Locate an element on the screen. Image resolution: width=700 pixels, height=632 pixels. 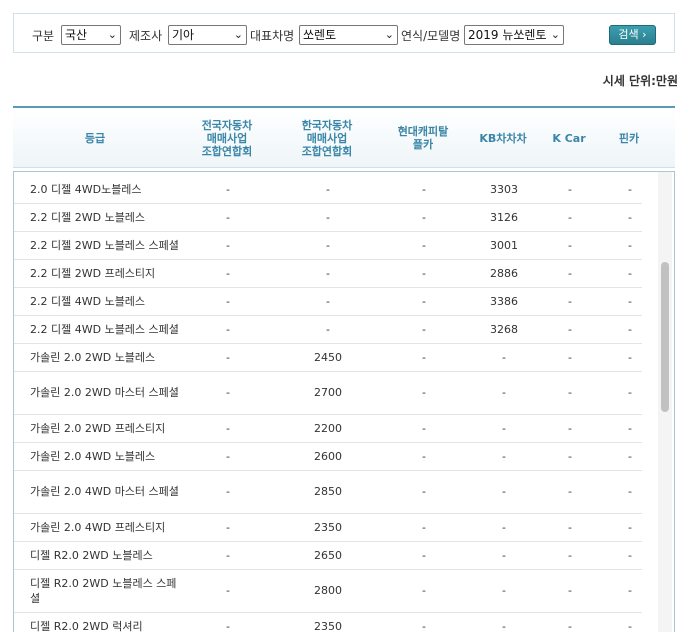
price-cell: 3268 is located at coordinates (504, 329).